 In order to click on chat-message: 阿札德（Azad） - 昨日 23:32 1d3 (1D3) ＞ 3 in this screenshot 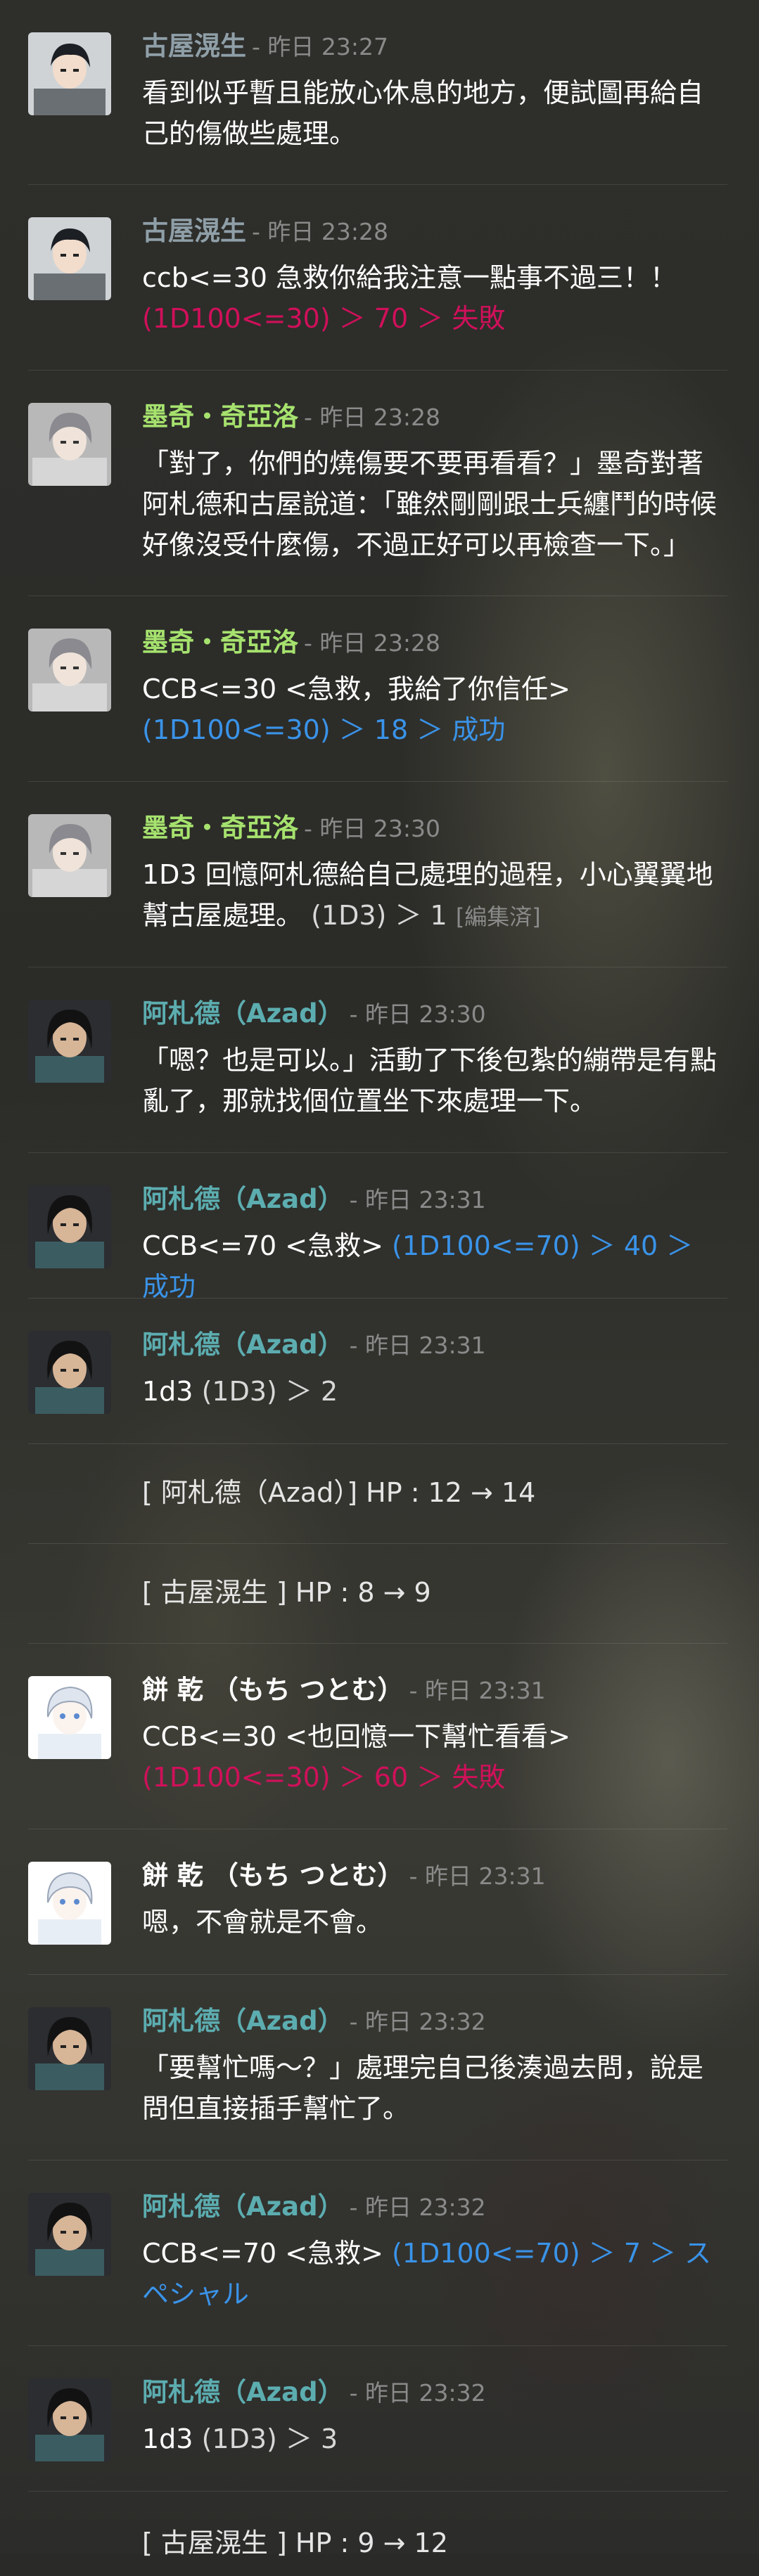, I will do `click(377, 2419)`.